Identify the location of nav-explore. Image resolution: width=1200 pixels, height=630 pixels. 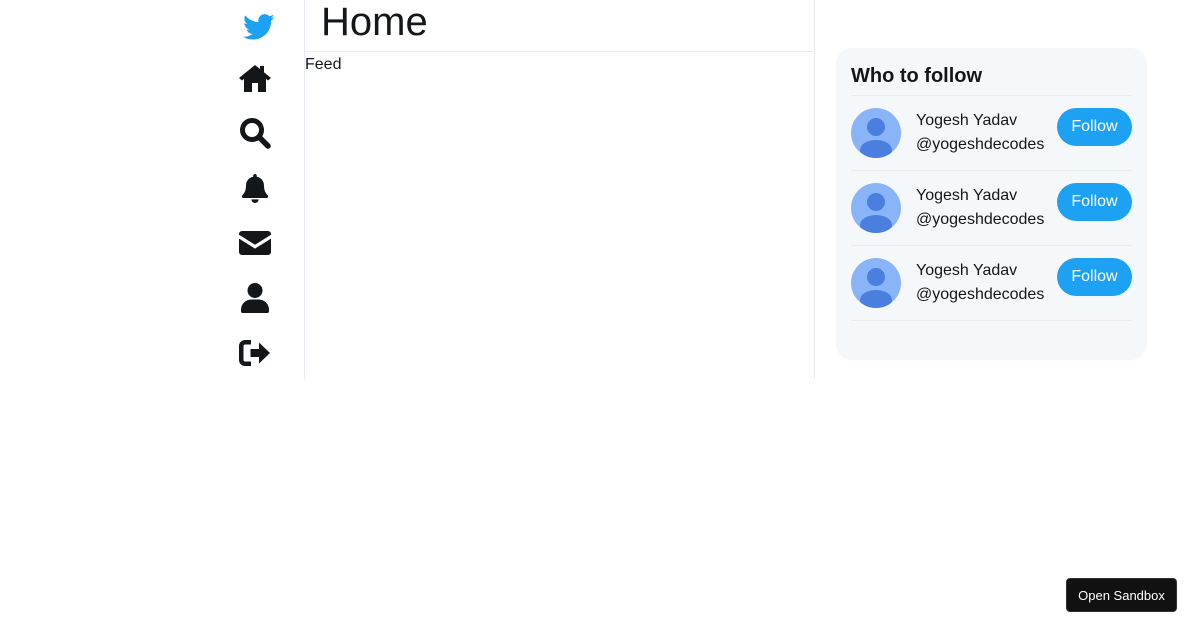
(255, 133).